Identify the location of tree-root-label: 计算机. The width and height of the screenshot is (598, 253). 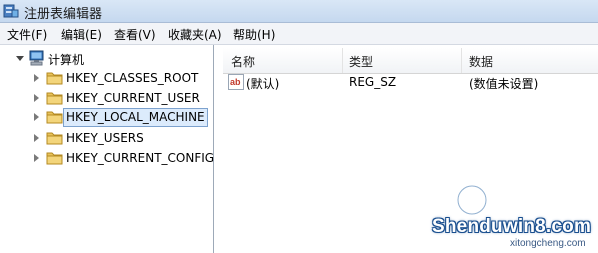
(66, 60).